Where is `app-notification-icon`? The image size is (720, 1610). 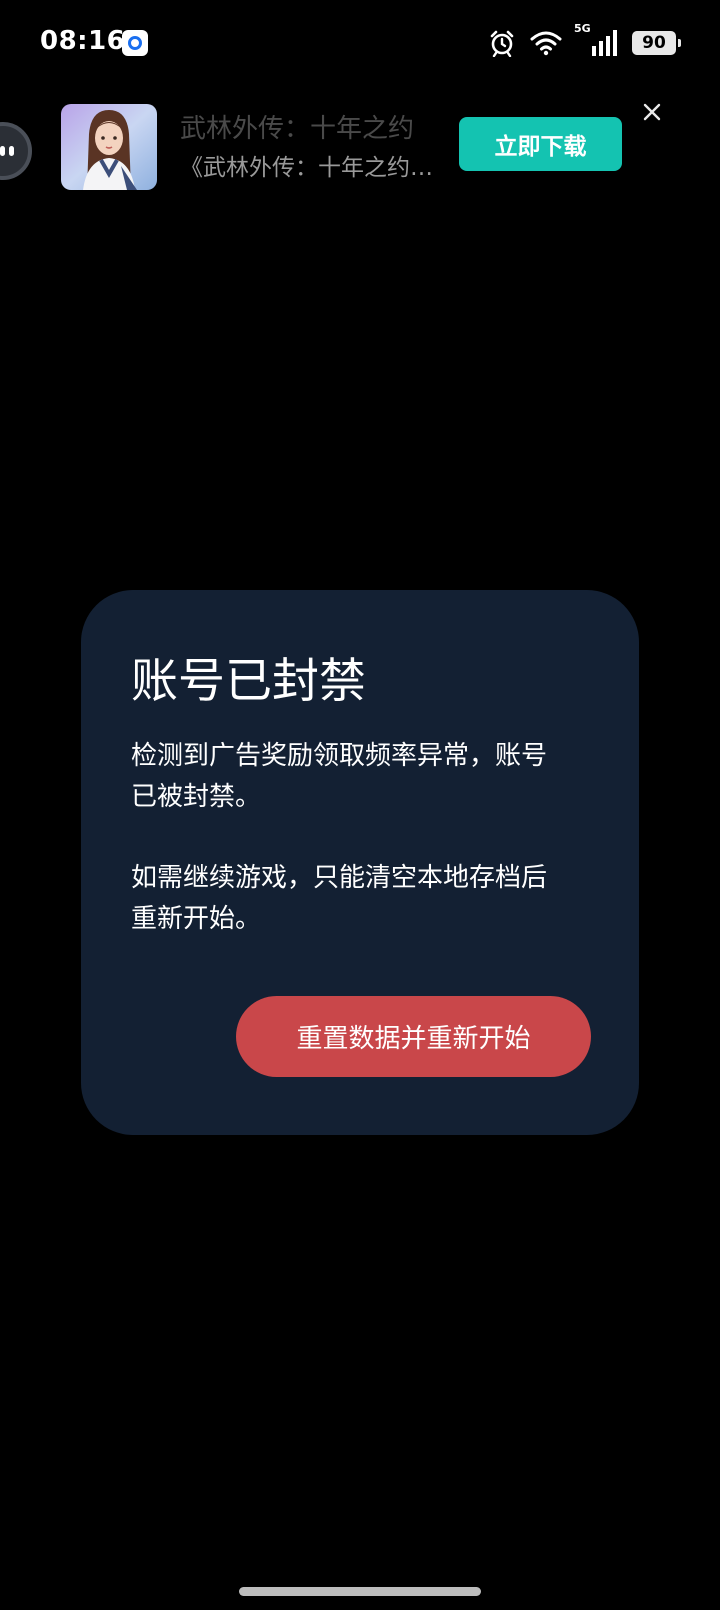 app-notification-icon is located at coordinates (135, 43).